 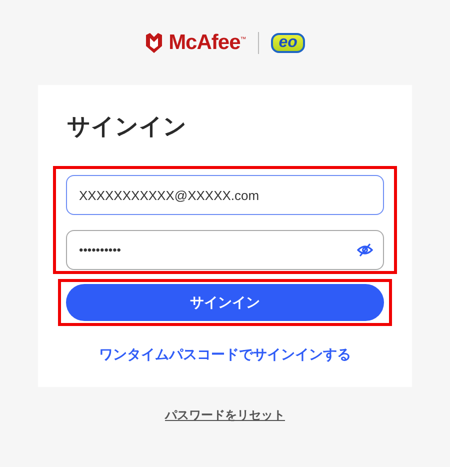 I want to click on shield-icon, so click(x=153, y=42).